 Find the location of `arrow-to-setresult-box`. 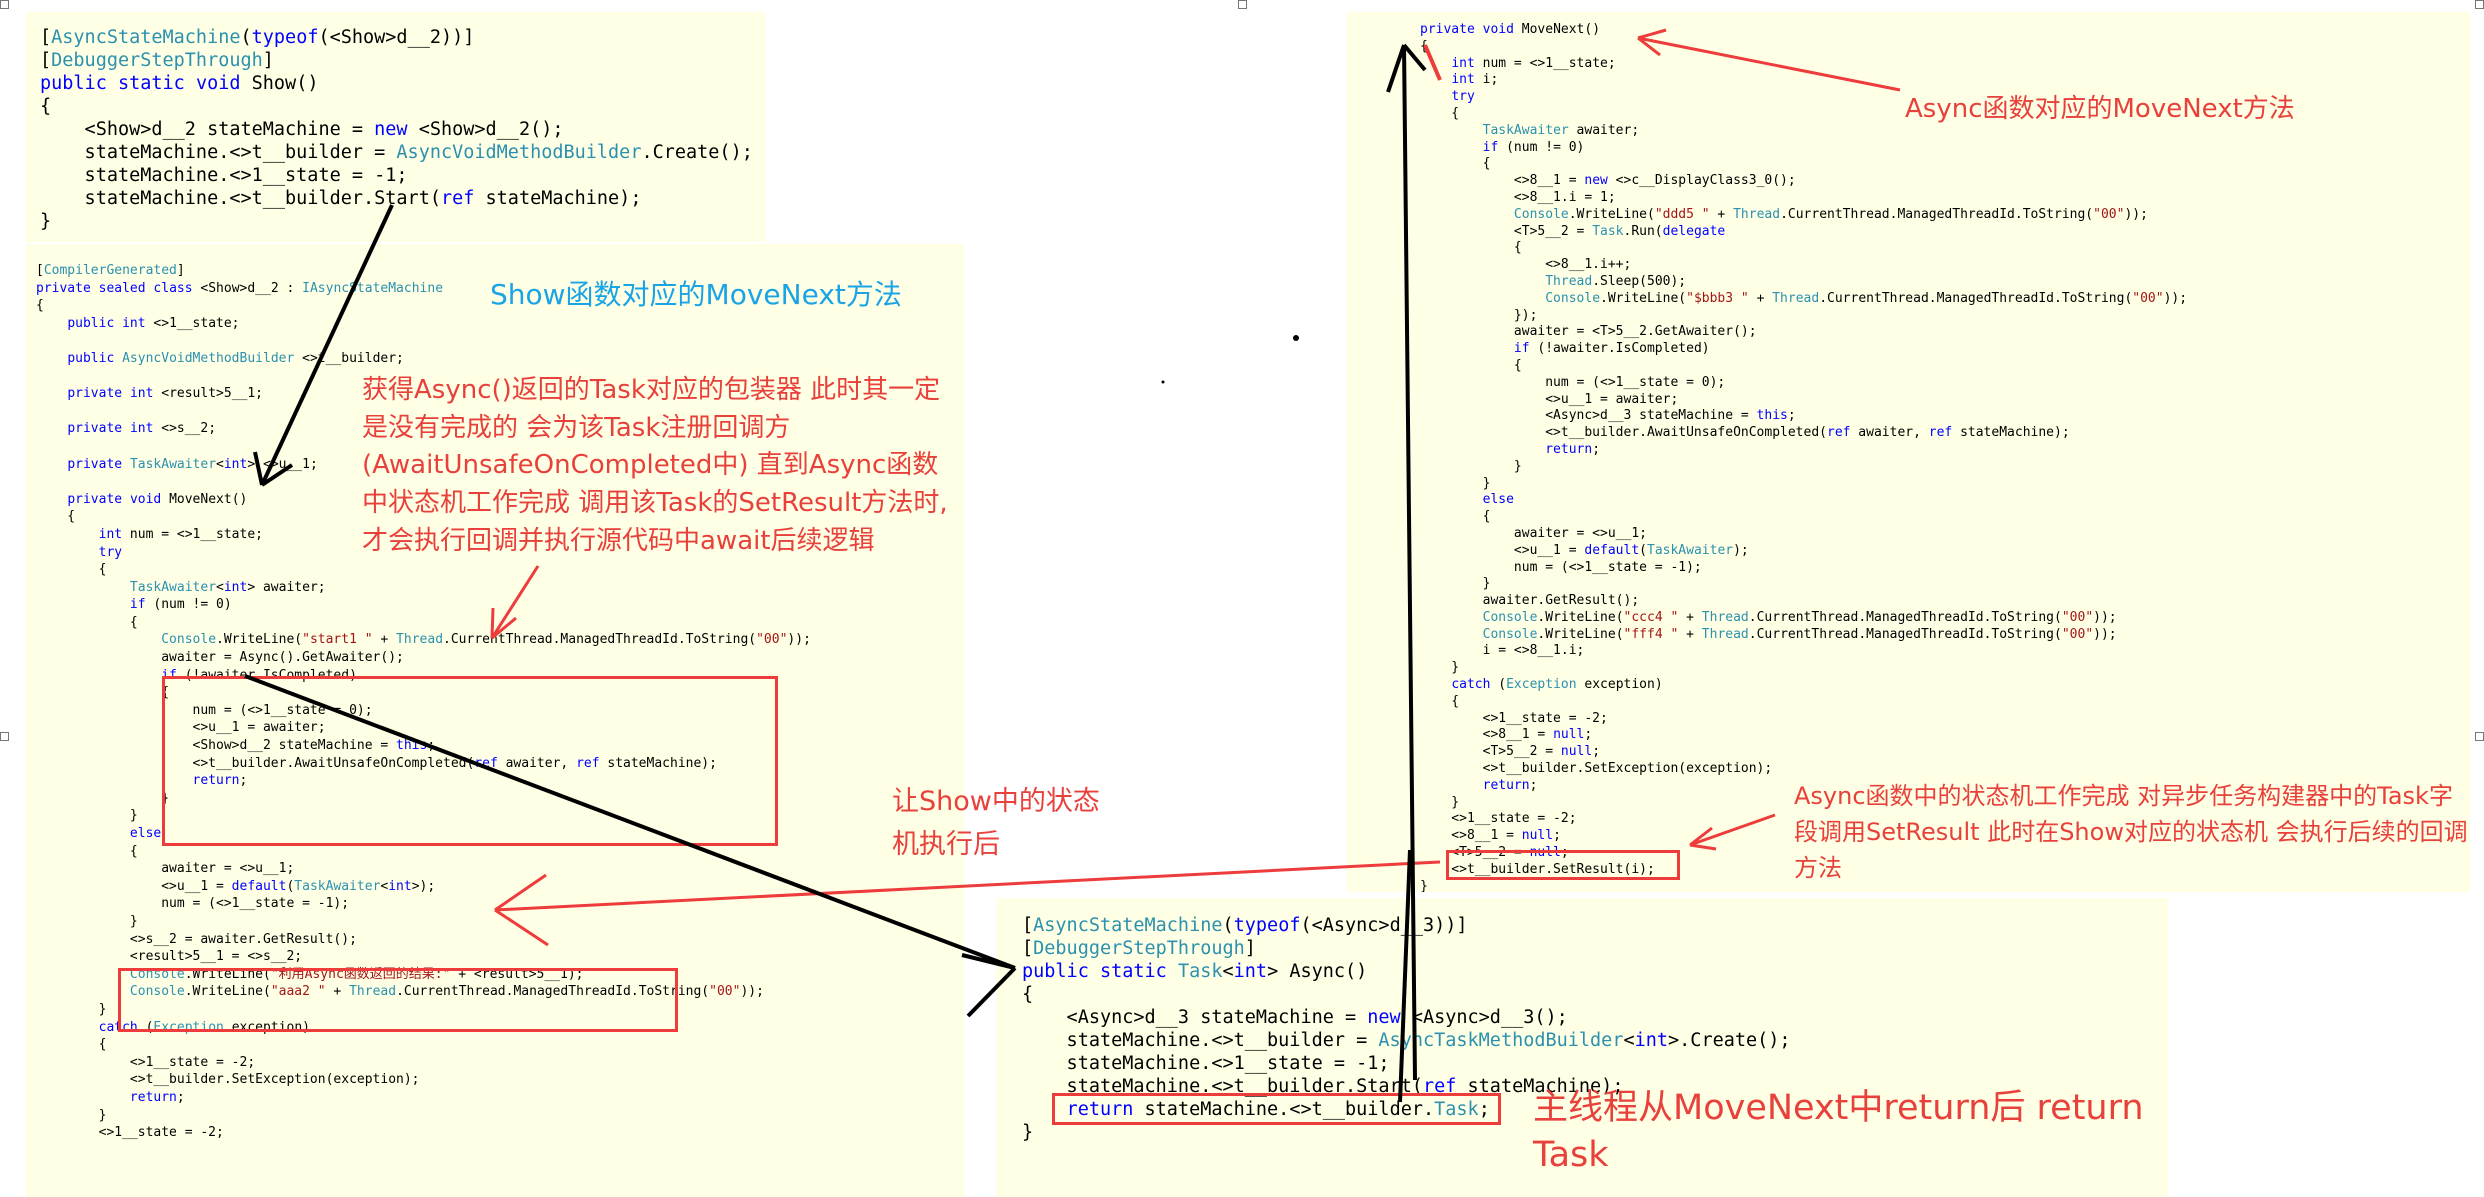

arrow-to-setresult-box is located at coordinates (1732, 832).